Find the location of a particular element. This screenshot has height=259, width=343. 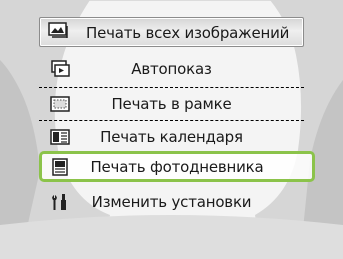

menu-item-print-all-images: Печать всех изображений is located at coordinates (171, 32).